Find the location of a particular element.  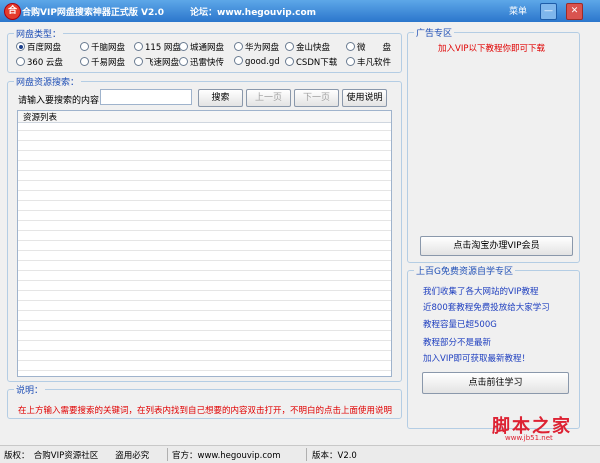

next-page-button: 下一页 is located at coordinates (316, 98).